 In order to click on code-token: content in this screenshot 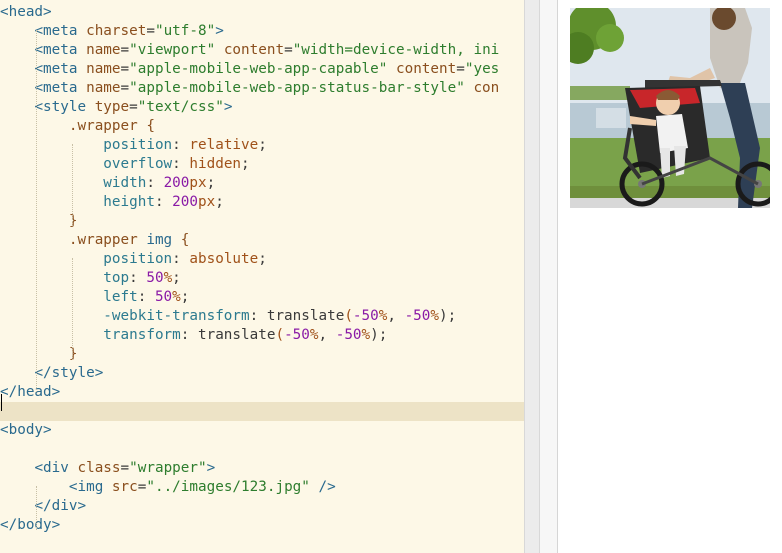, I will do `click(254, 50)`.